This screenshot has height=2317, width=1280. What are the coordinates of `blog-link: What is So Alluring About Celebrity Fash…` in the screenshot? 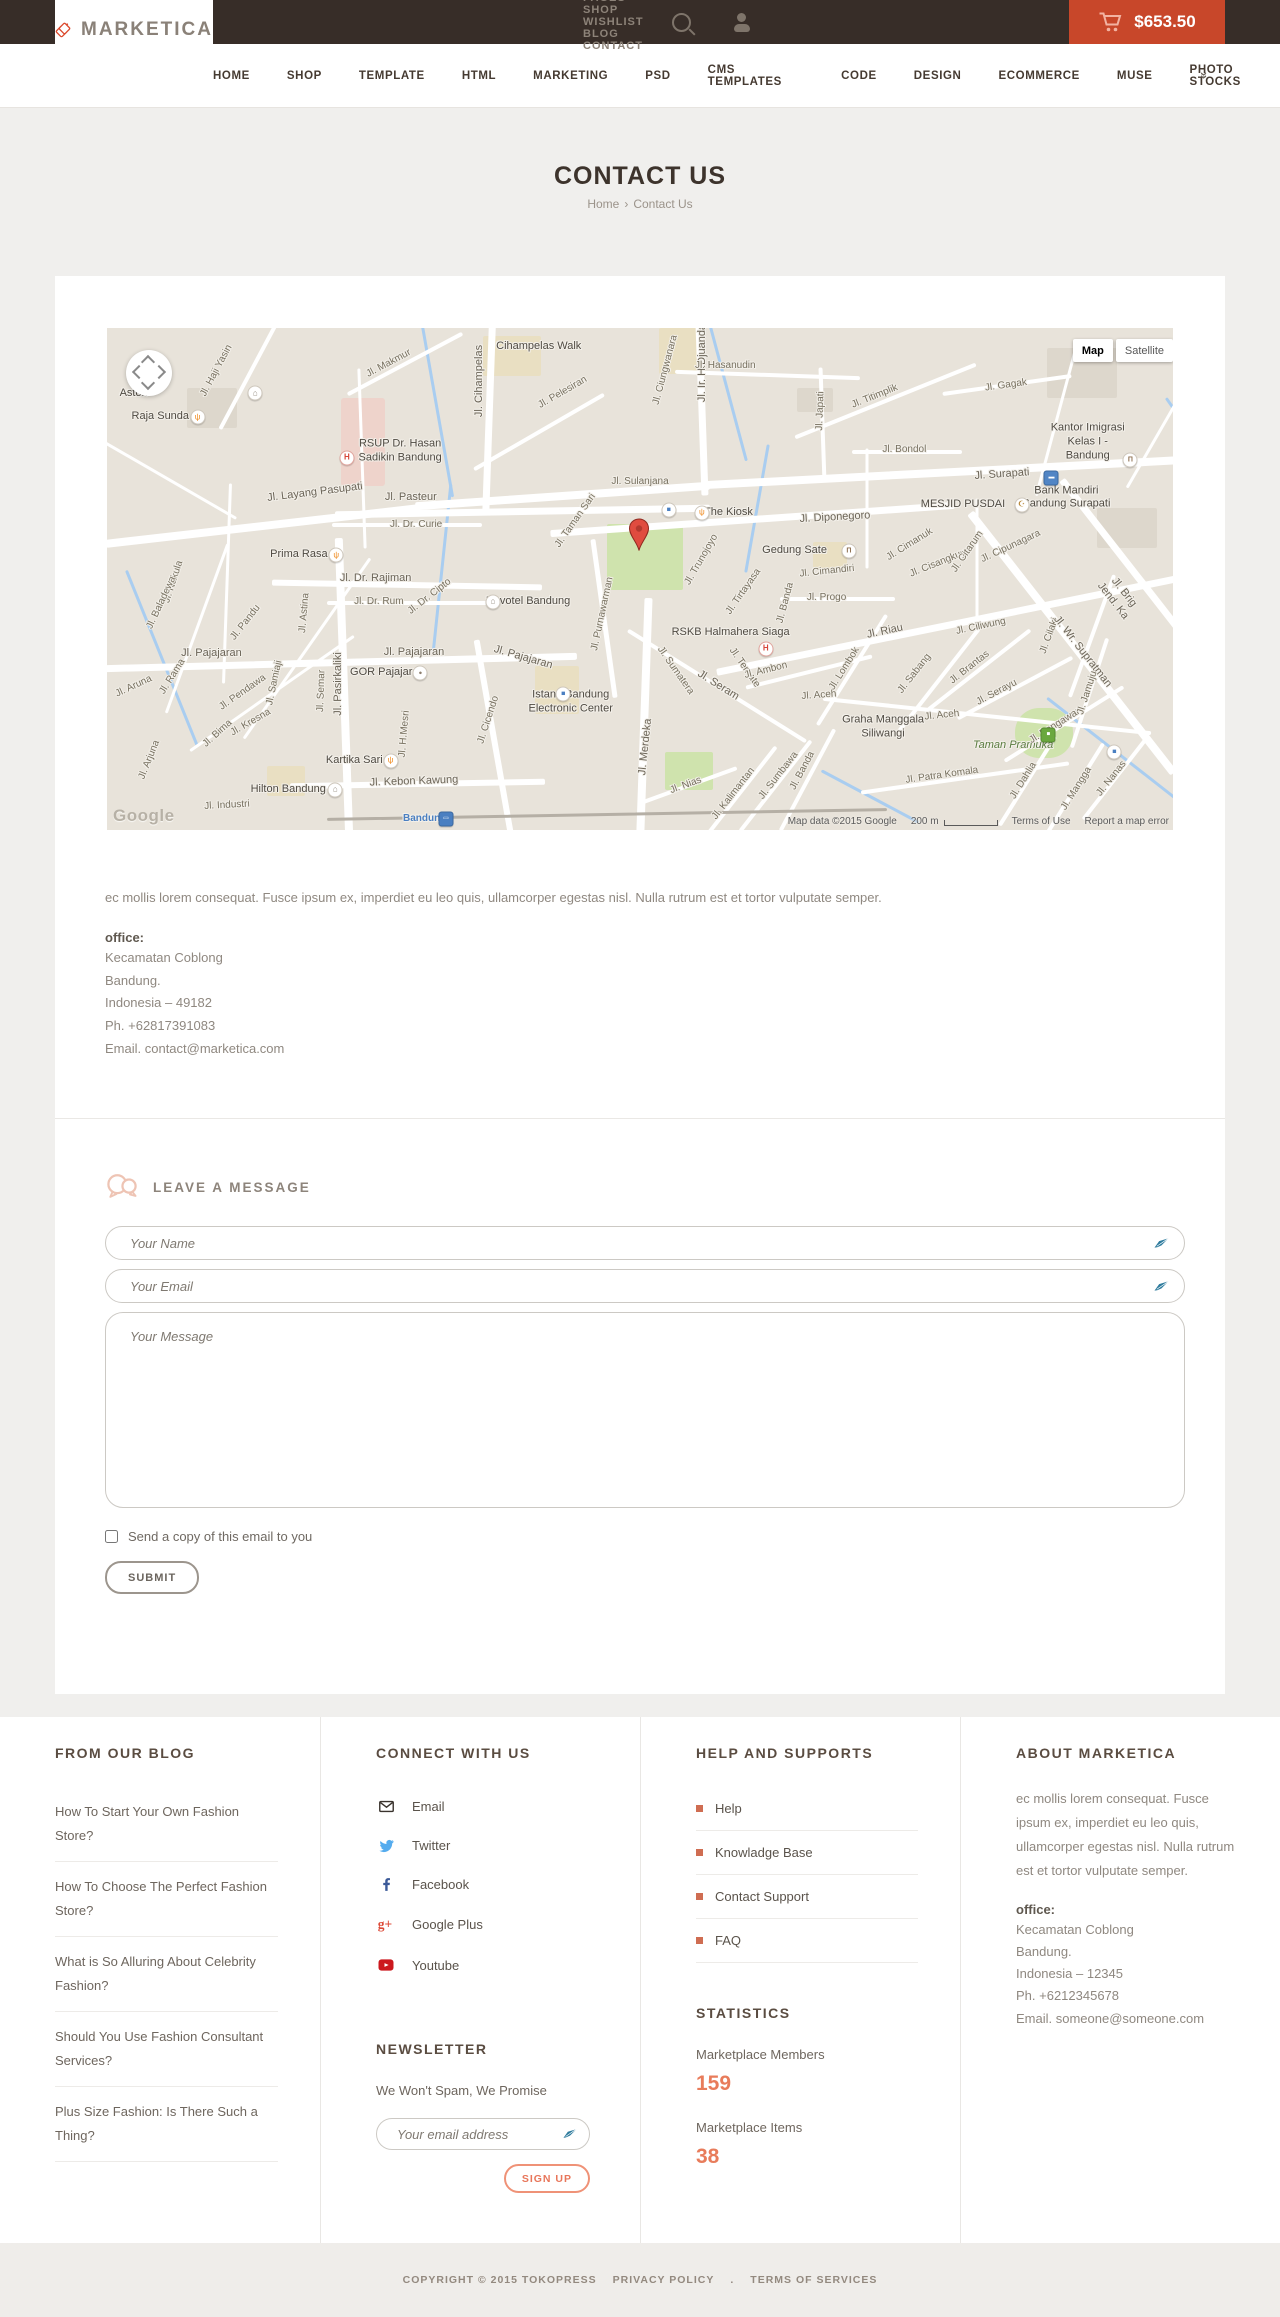 It's located at (166, 1975).